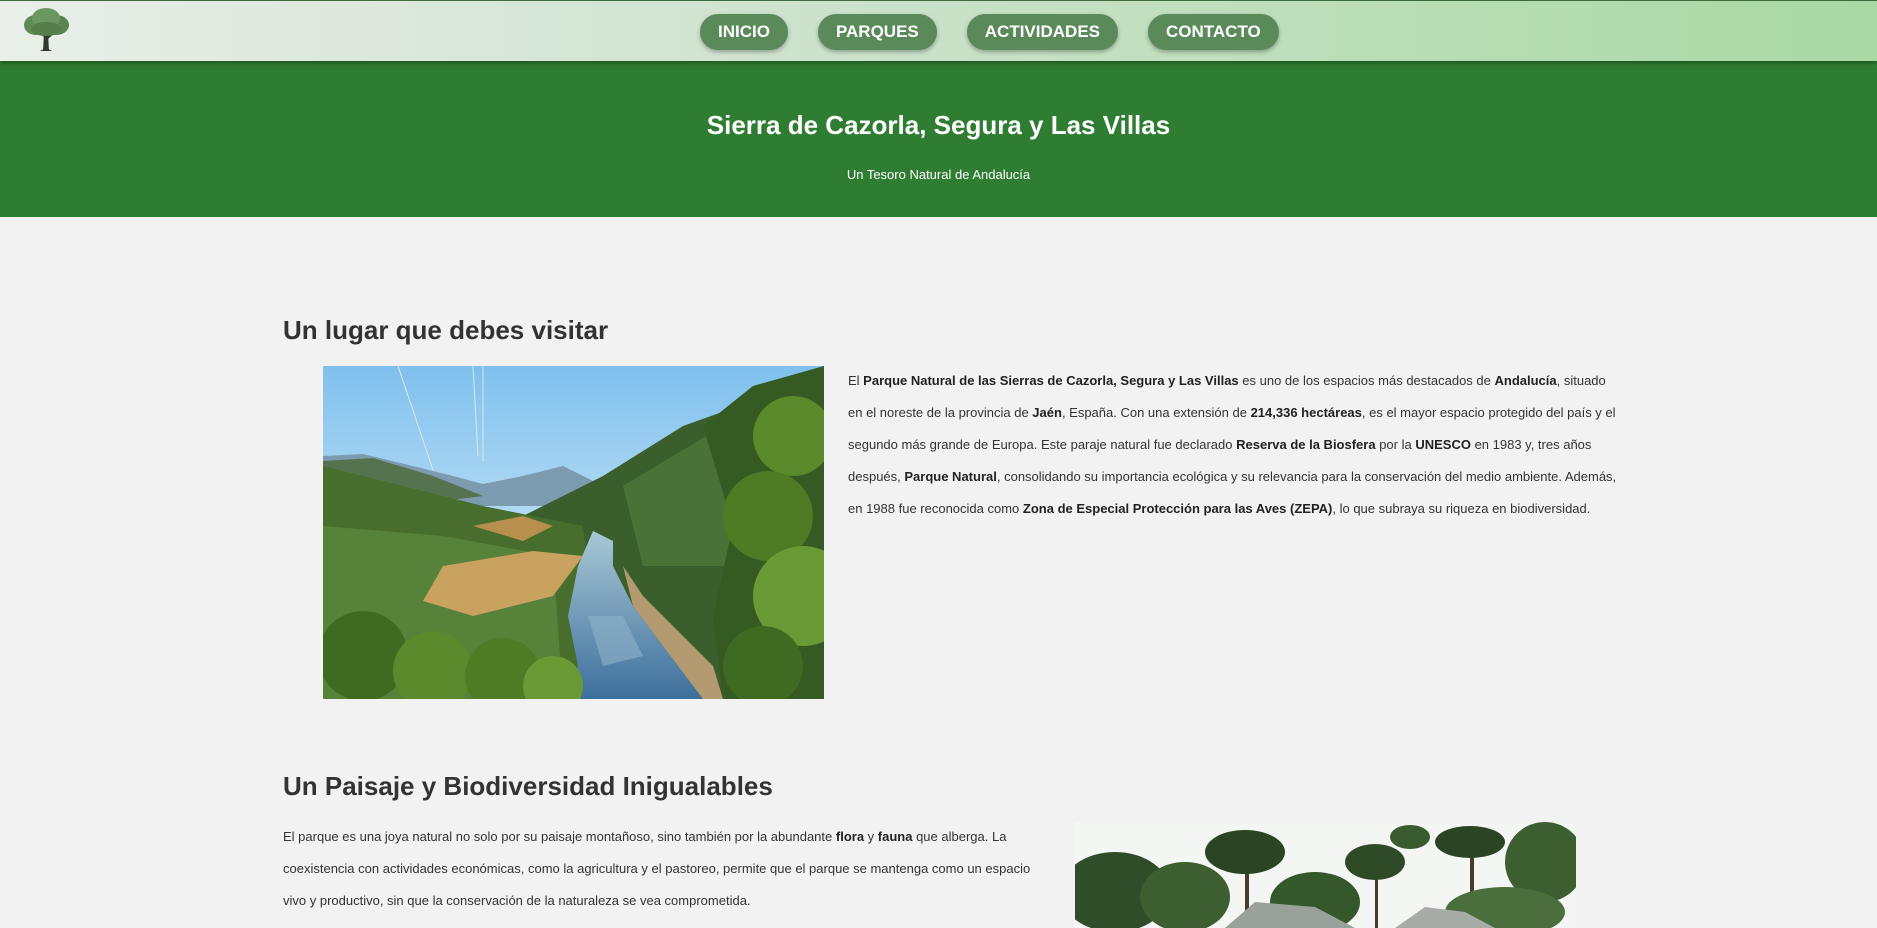 The height and width of the screenshot is (928, 1877). Describe the element at coordinates (938, 174) in the screenshot. I see `hero-subtitle: Un Tesoro Natural de Andalucía` at that location.